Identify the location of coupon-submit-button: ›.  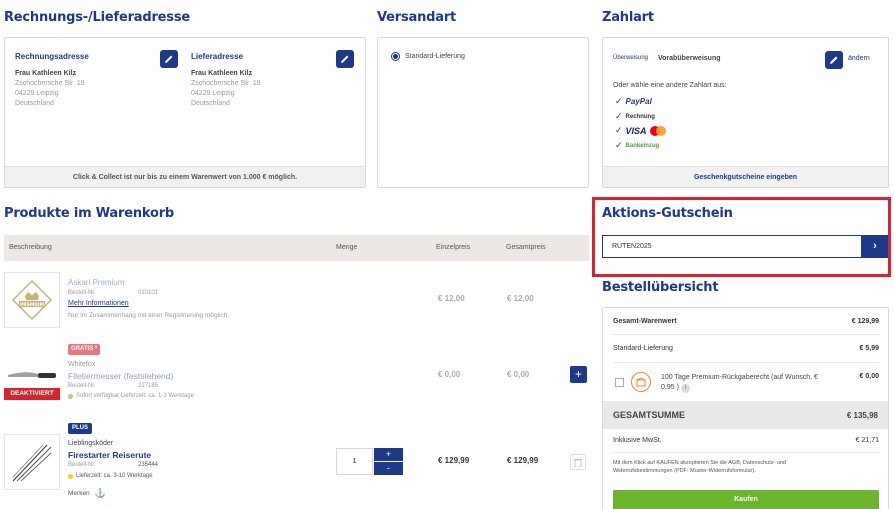
(875, 246).